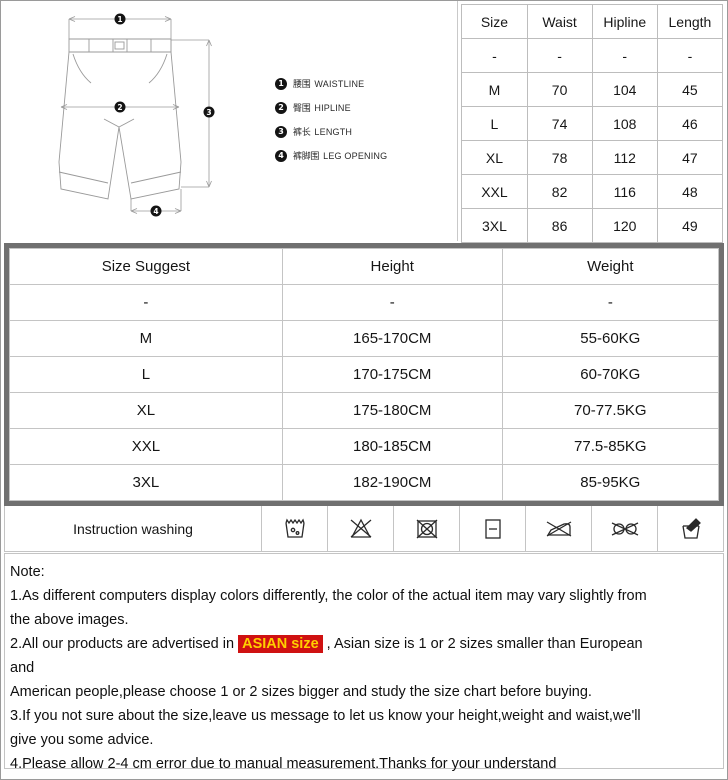 The width and height of the screenshot is (728, 780). I want to click on table-row: 3XL 86 120 49, so click(592, 225).